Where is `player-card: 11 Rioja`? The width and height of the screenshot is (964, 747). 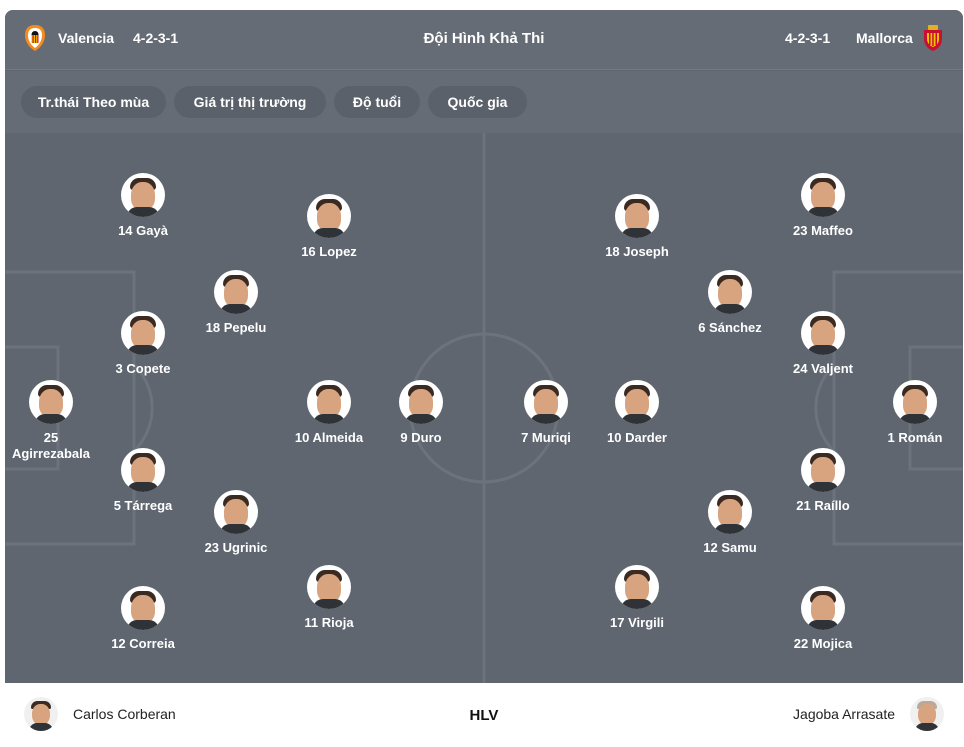
player-card: 11 Rioja is located at coordinates (329, 598).